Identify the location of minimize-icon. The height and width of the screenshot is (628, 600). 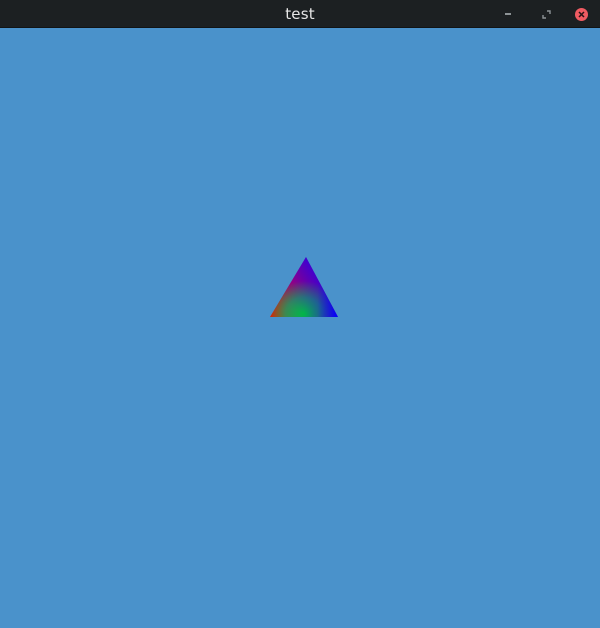
(508, 14).